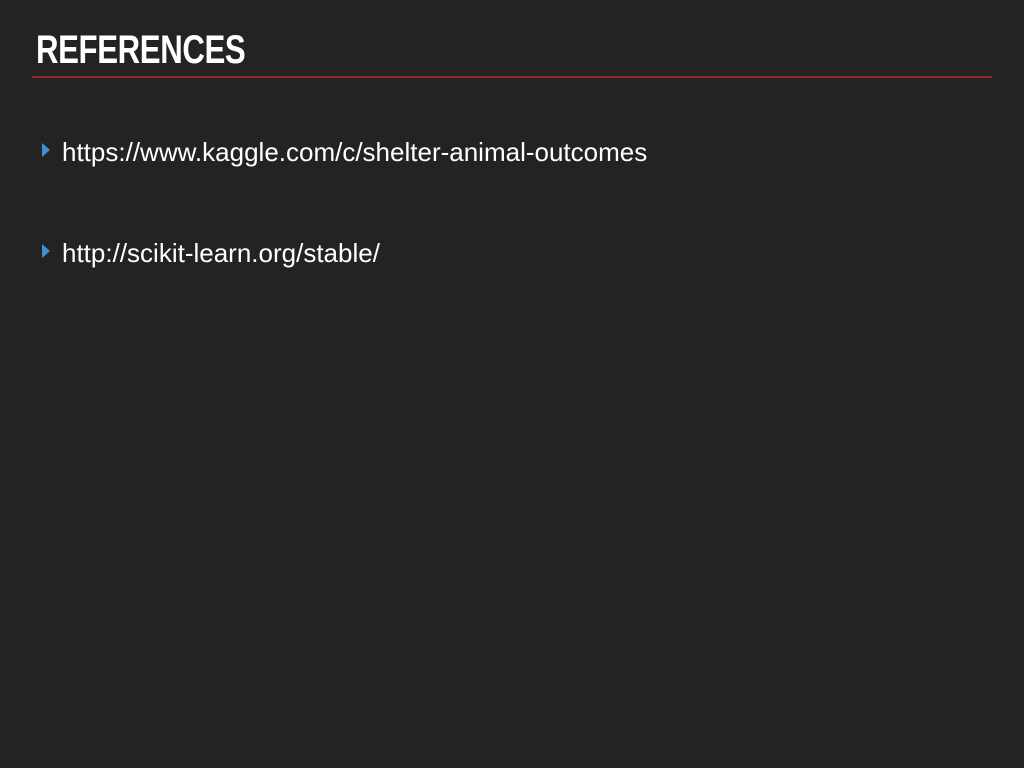  What do you see at coordinates (141, 50) in the screenshot?
I see `slide-title: REFERENCES` at bounding box center [141, 50].